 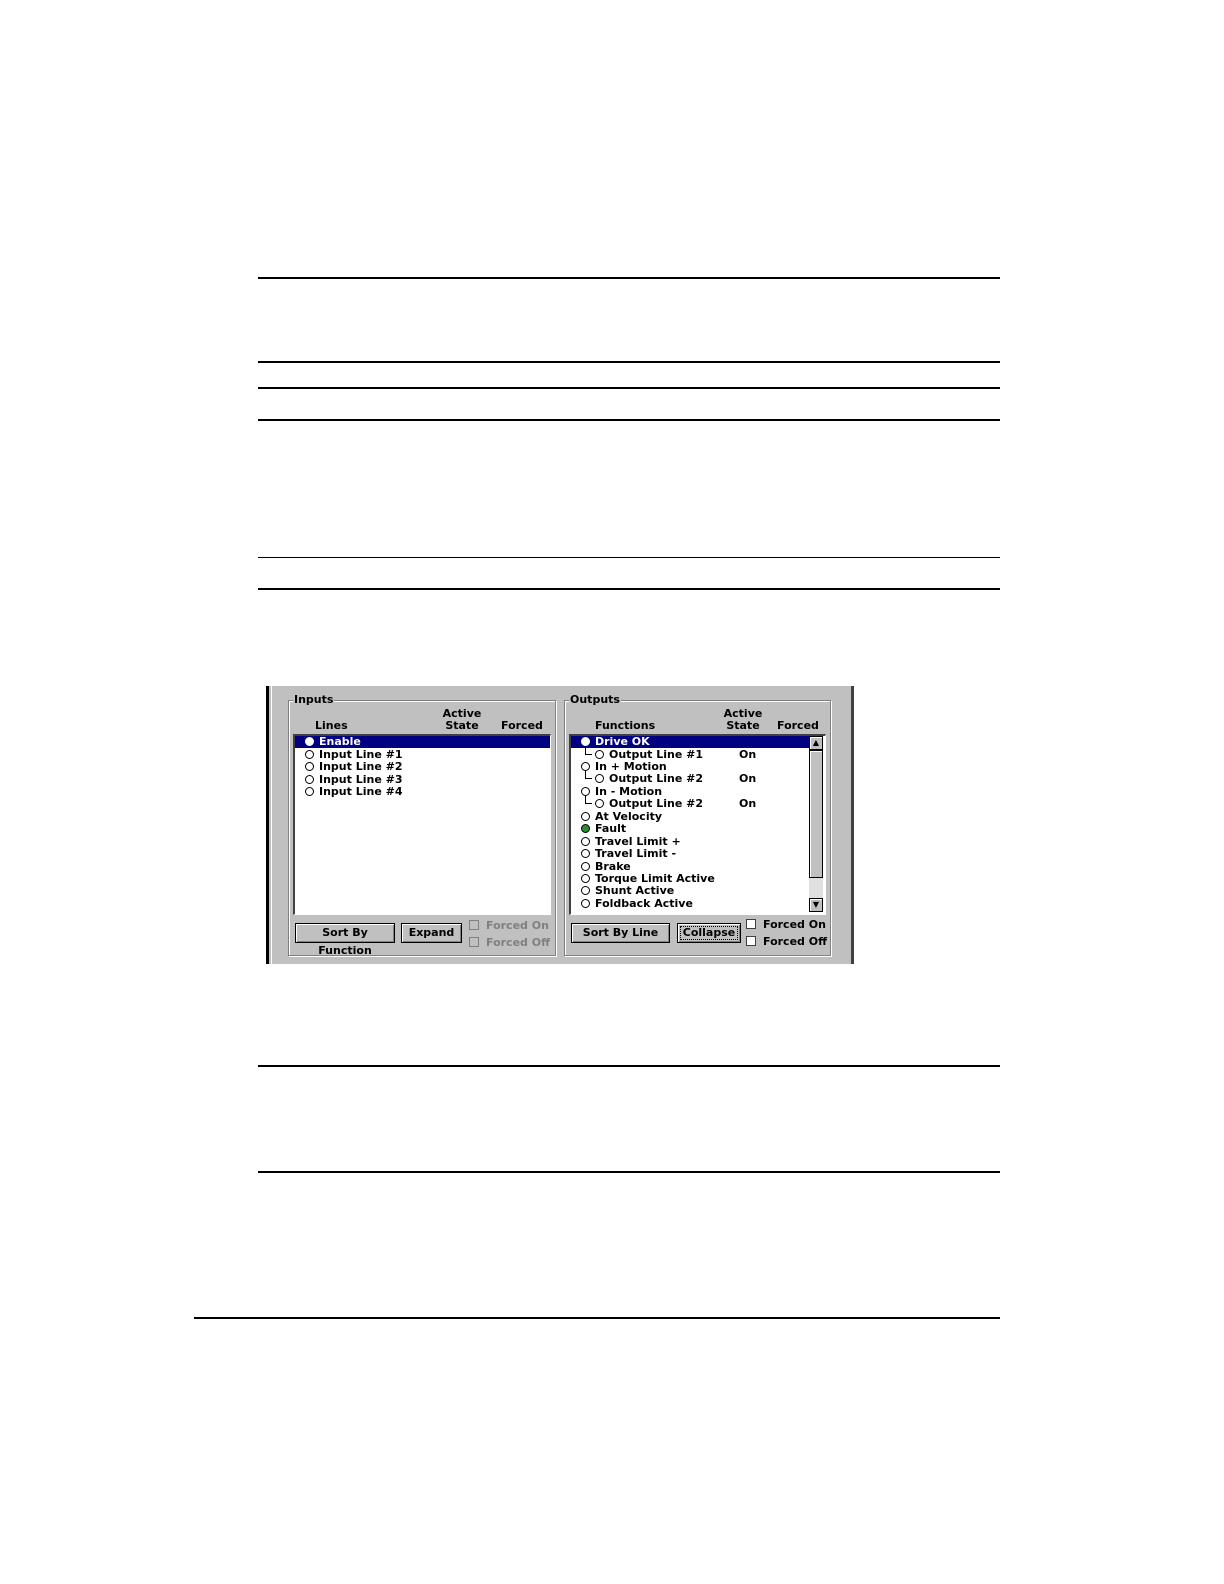 I want to click on list-item: Drive OK, so click(x=690, y=742).